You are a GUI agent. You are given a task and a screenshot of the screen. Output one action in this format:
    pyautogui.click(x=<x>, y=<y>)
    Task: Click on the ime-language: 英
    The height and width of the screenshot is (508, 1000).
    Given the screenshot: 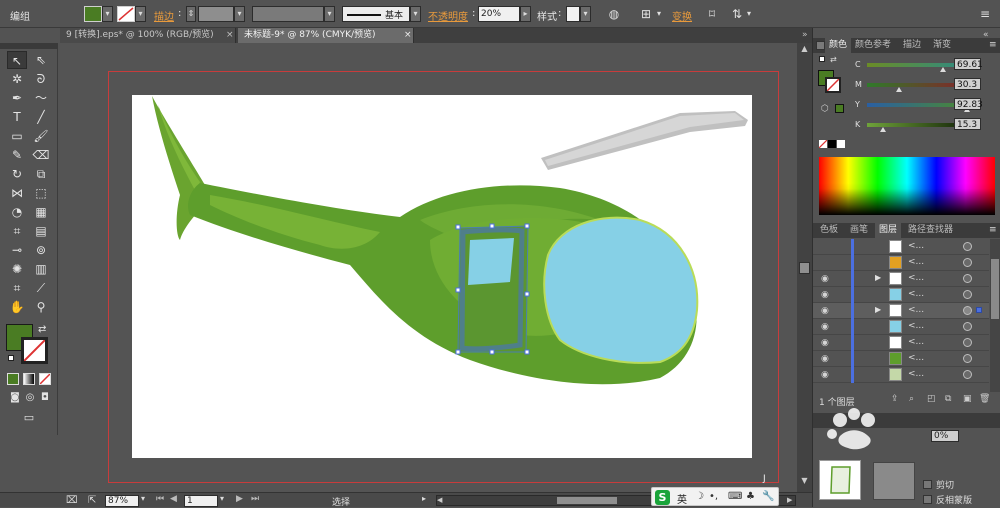 What is the action you would take?
    pyautogui.click(x=682, y=498)
    